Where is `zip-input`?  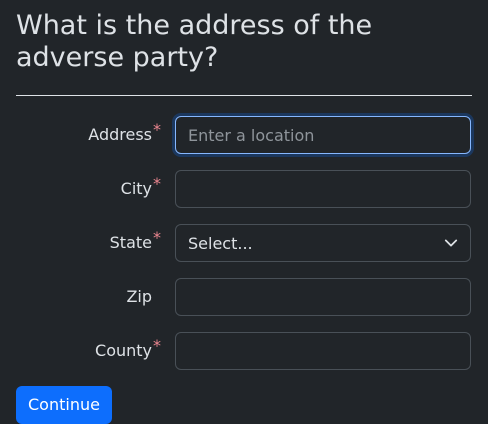 zip-input is located at coordinates (323, 297).